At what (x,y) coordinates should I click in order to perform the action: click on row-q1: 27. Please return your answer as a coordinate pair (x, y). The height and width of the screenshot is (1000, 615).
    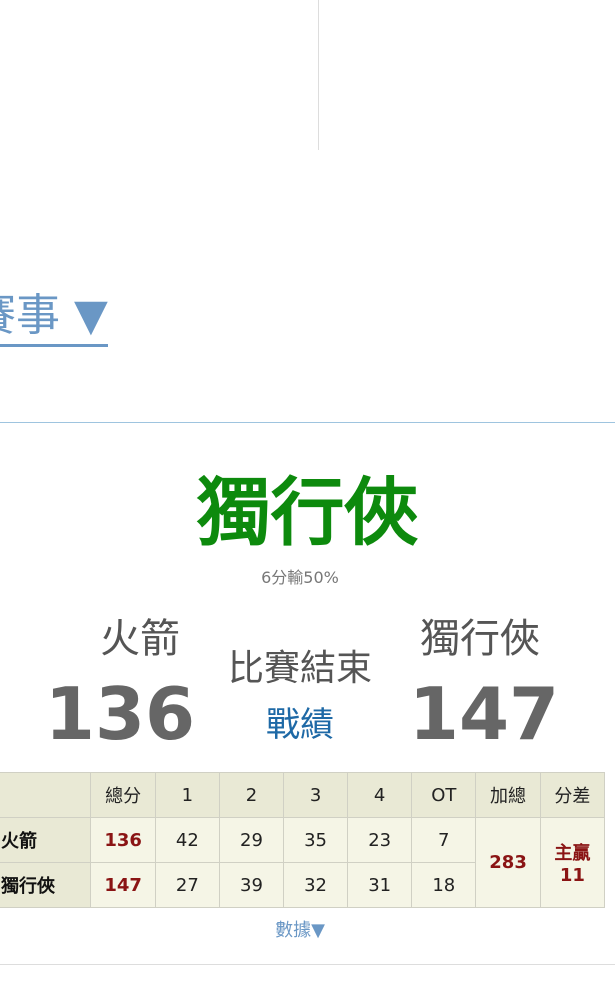
    Looking at the image, I should click on (187, 885).